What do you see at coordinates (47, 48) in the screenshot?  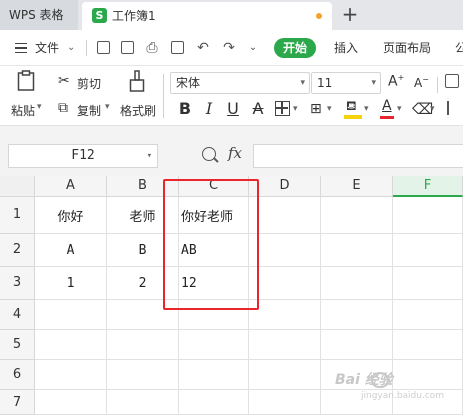 I see `file-menu: 文件` at bounding box center [47, 48].